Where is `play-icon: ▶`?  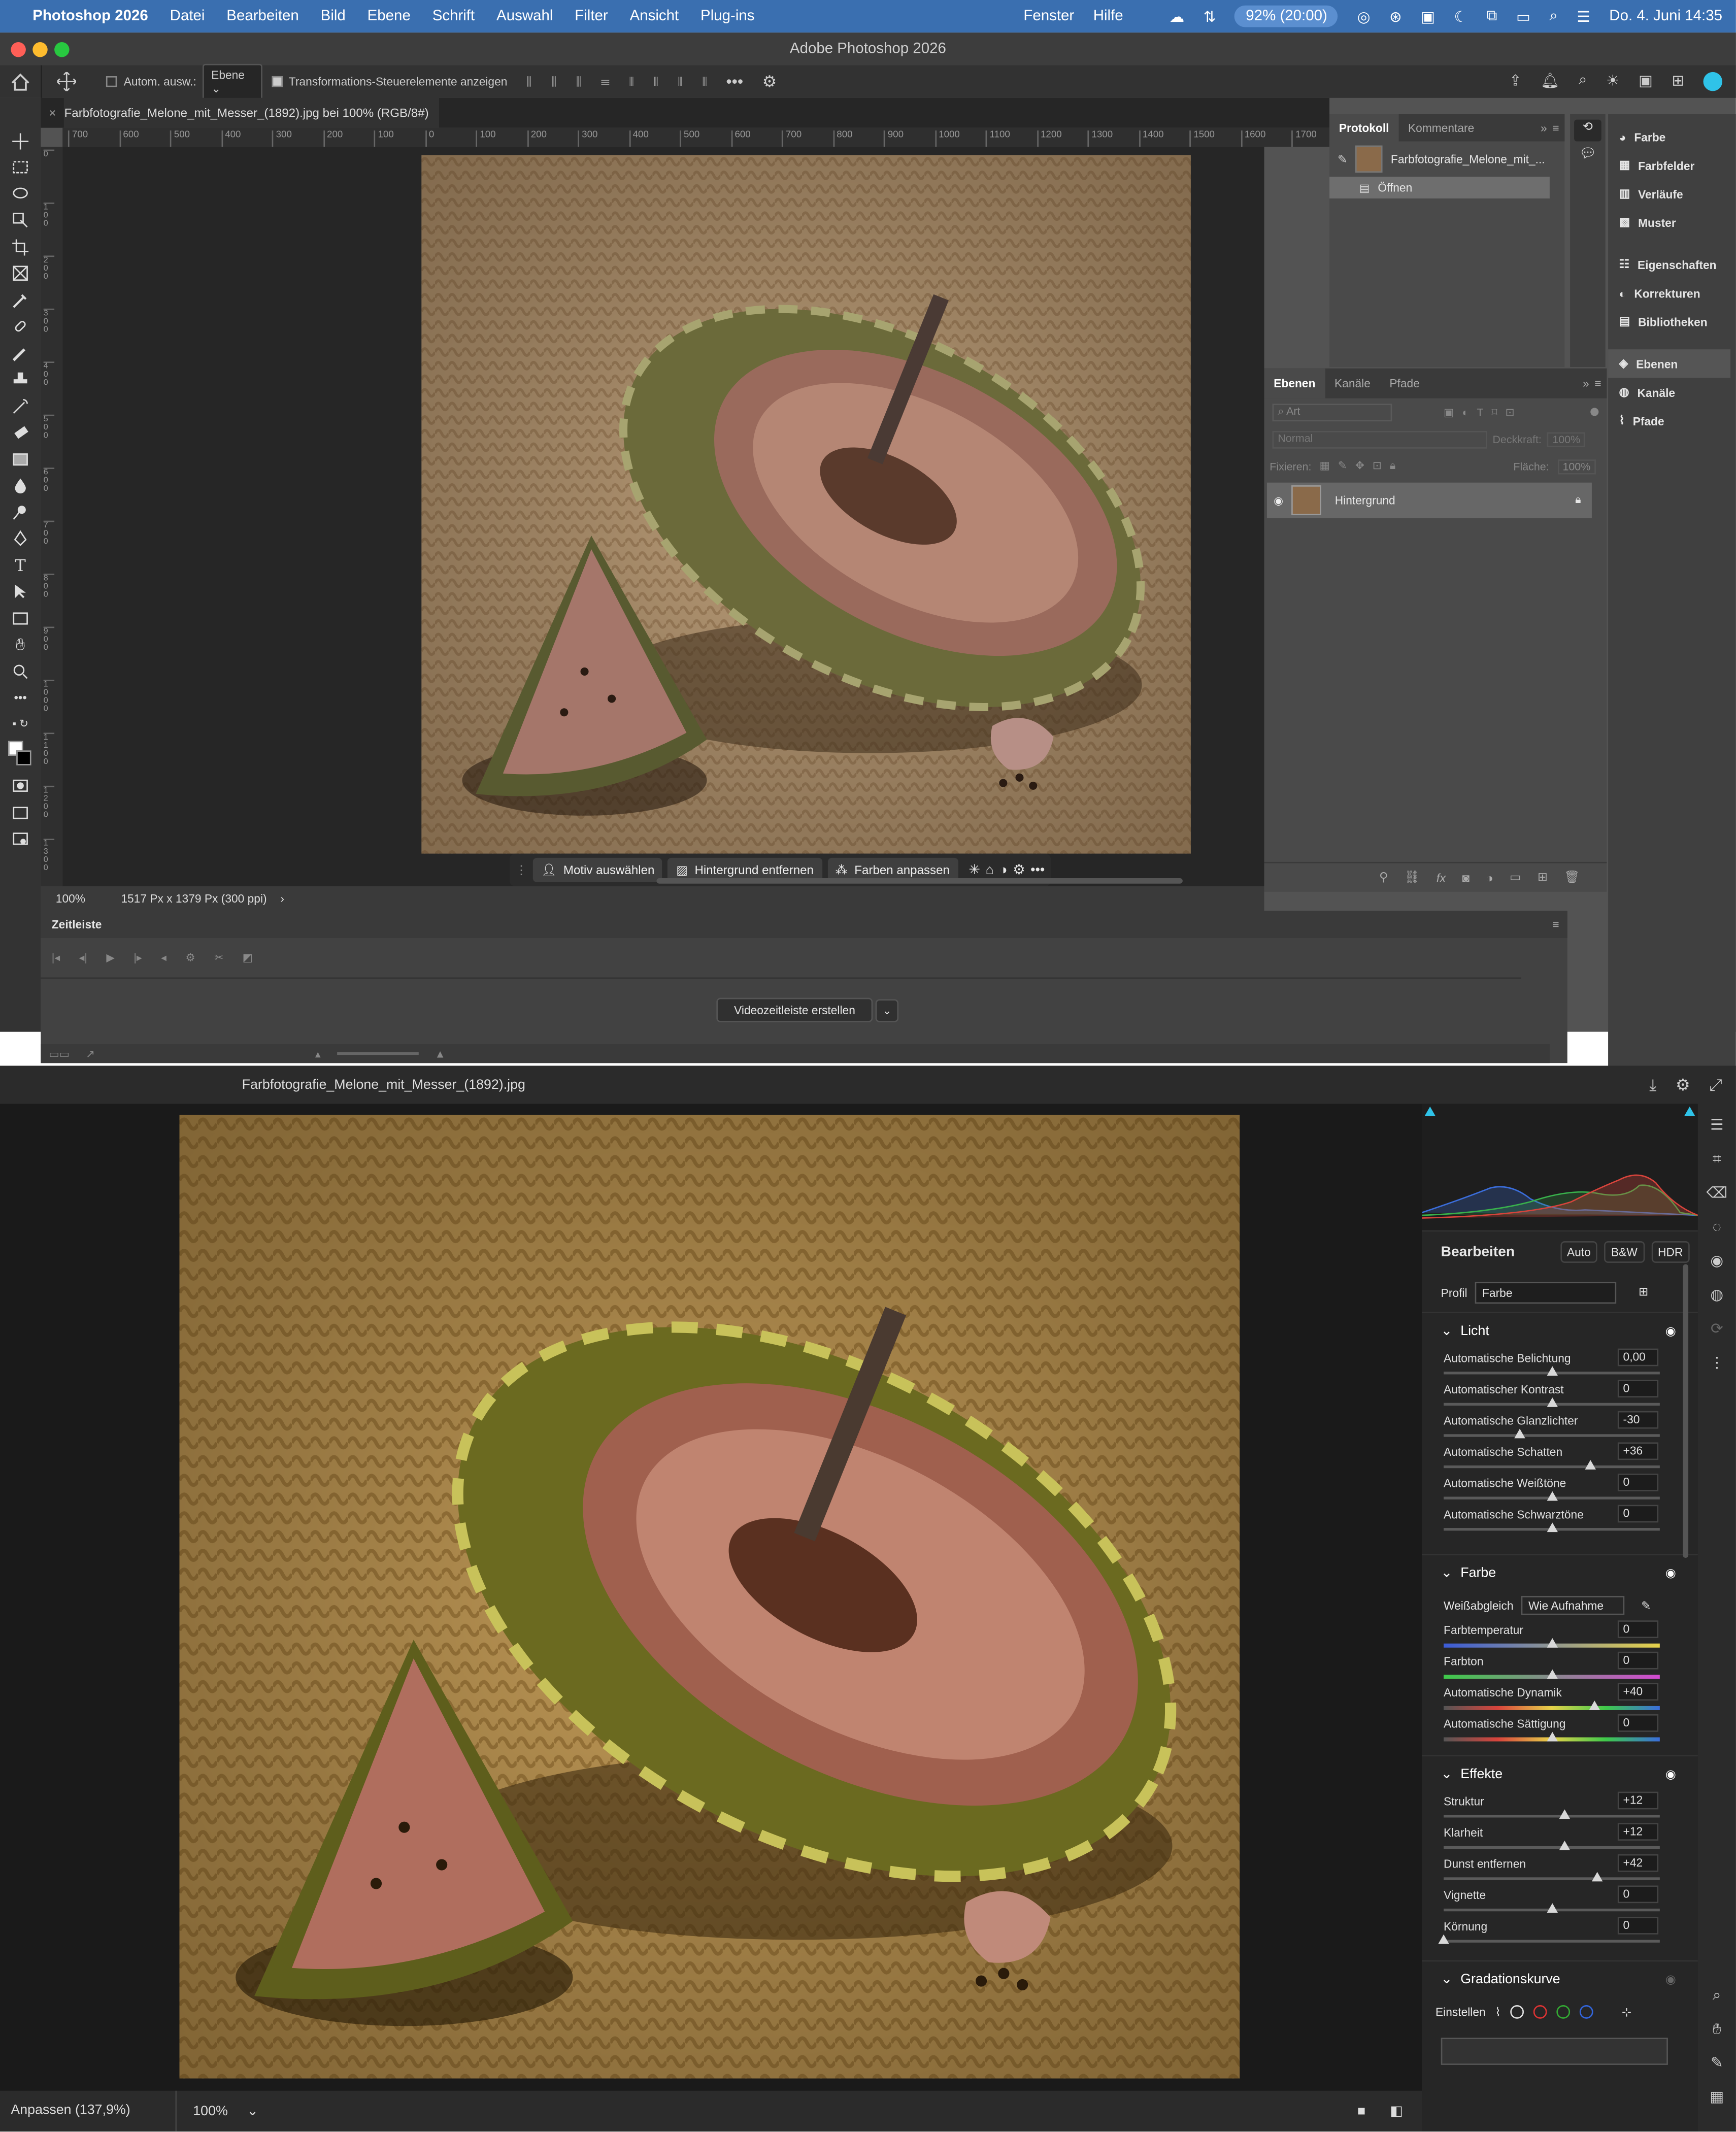 play-icon: ▶ is located at coordinates (110, 958).